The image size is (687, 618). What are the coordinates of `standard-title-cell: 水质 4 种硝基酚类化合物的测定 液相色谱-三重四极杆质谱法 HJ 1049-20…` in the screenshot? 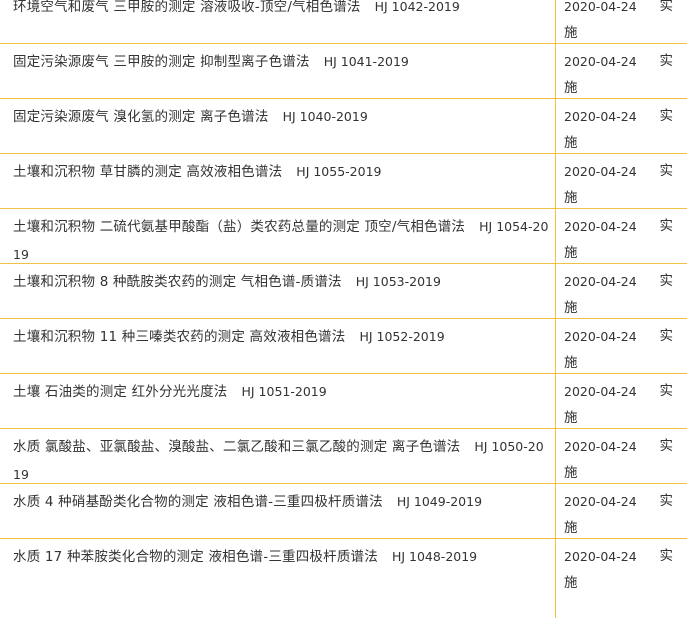 It's located at (278, 511).